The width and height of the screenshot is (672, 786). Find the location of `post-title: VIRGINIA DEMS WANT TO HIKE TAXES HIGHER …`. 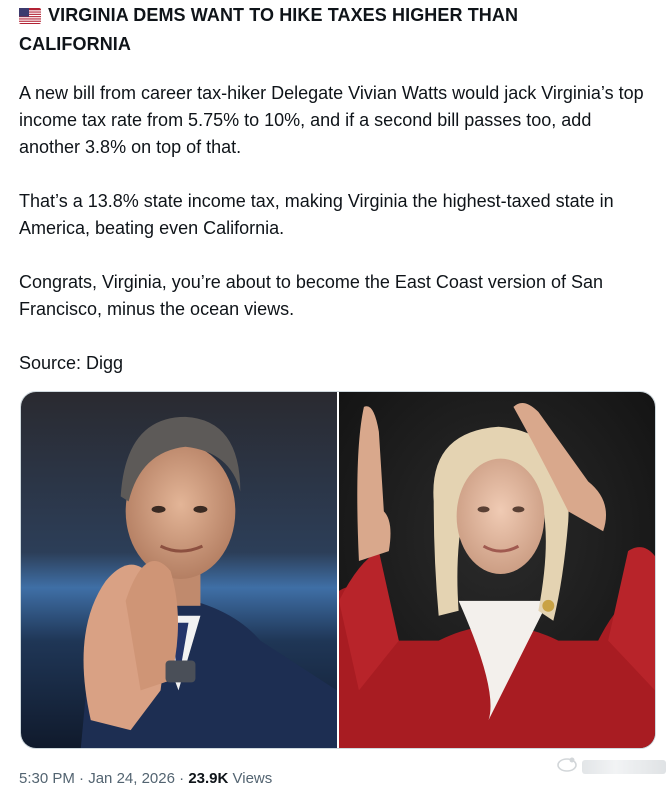

post-title: VIRGINIA DEMS WANT TO HIKE TAXES HIGHER … is located at coordinates (319, 29).